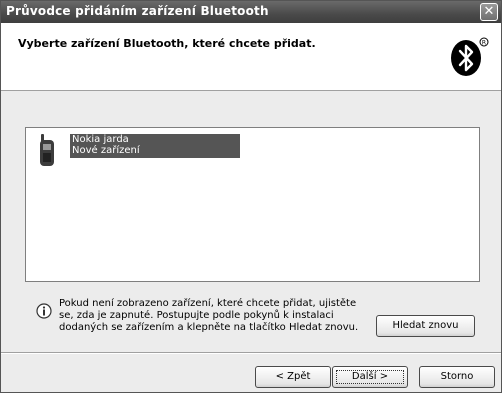 This screenshot has height=393, width=502. What do you see at coordinates (47, 150) in the screenshot?
I see `mobile-phone-icon` at bounding box center [47, 150].